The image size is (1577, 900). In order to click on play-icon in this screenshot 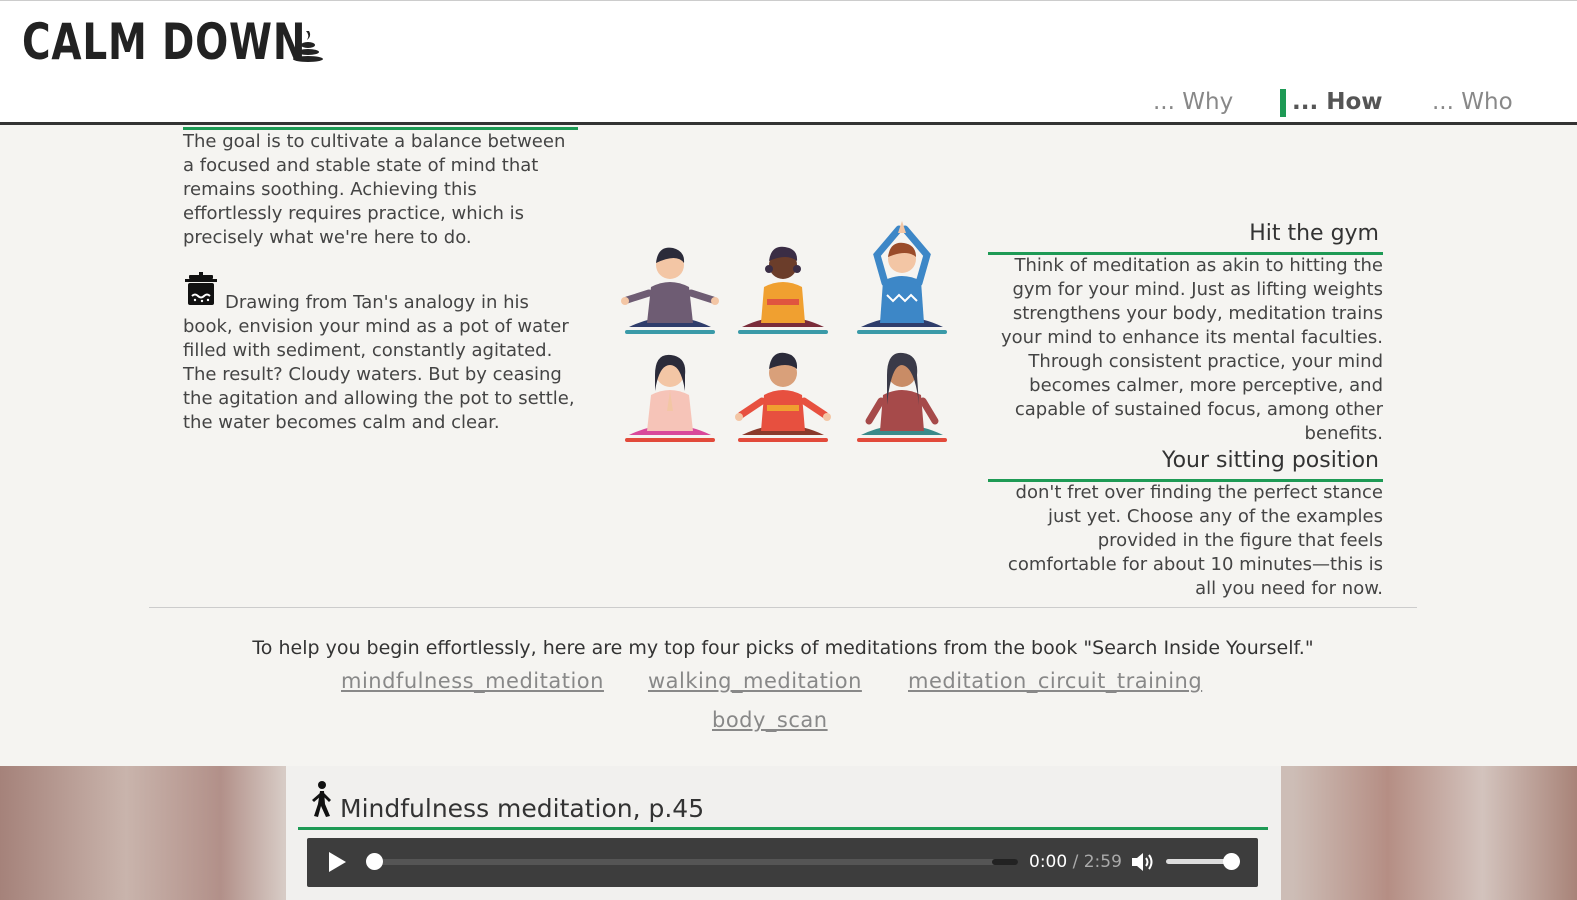, I will do `click(337, 862)`.